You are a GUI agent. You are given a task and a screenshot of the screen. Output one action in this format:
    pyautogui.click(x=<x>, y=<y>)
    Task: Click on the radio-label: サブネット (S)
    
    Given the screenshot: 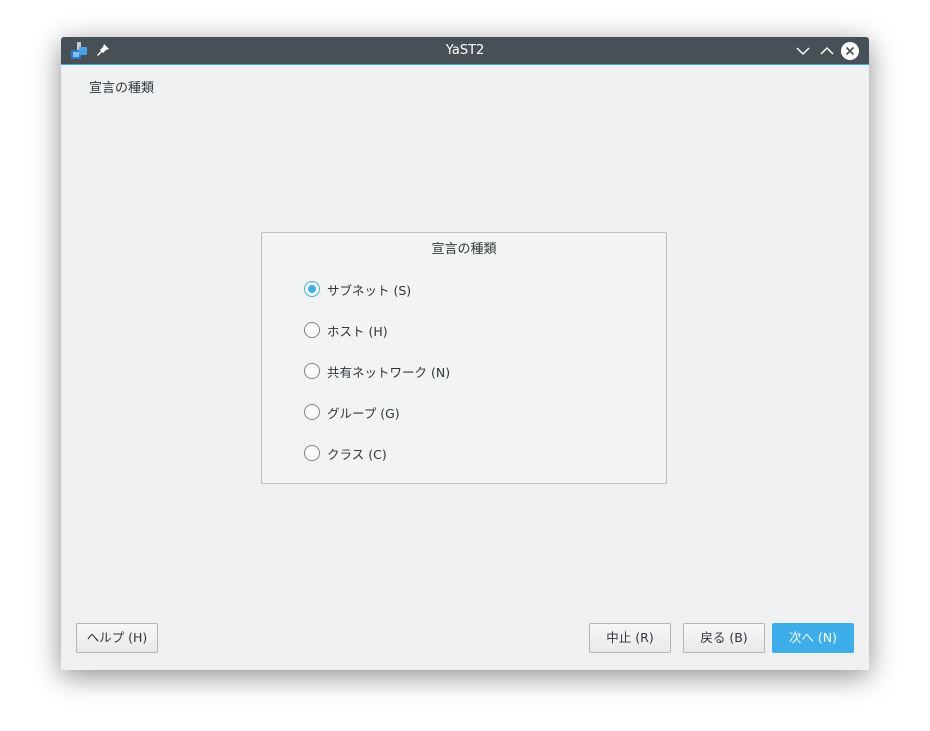 What is the action you would take?
    pyautogui.click(x=369, y=290)
    